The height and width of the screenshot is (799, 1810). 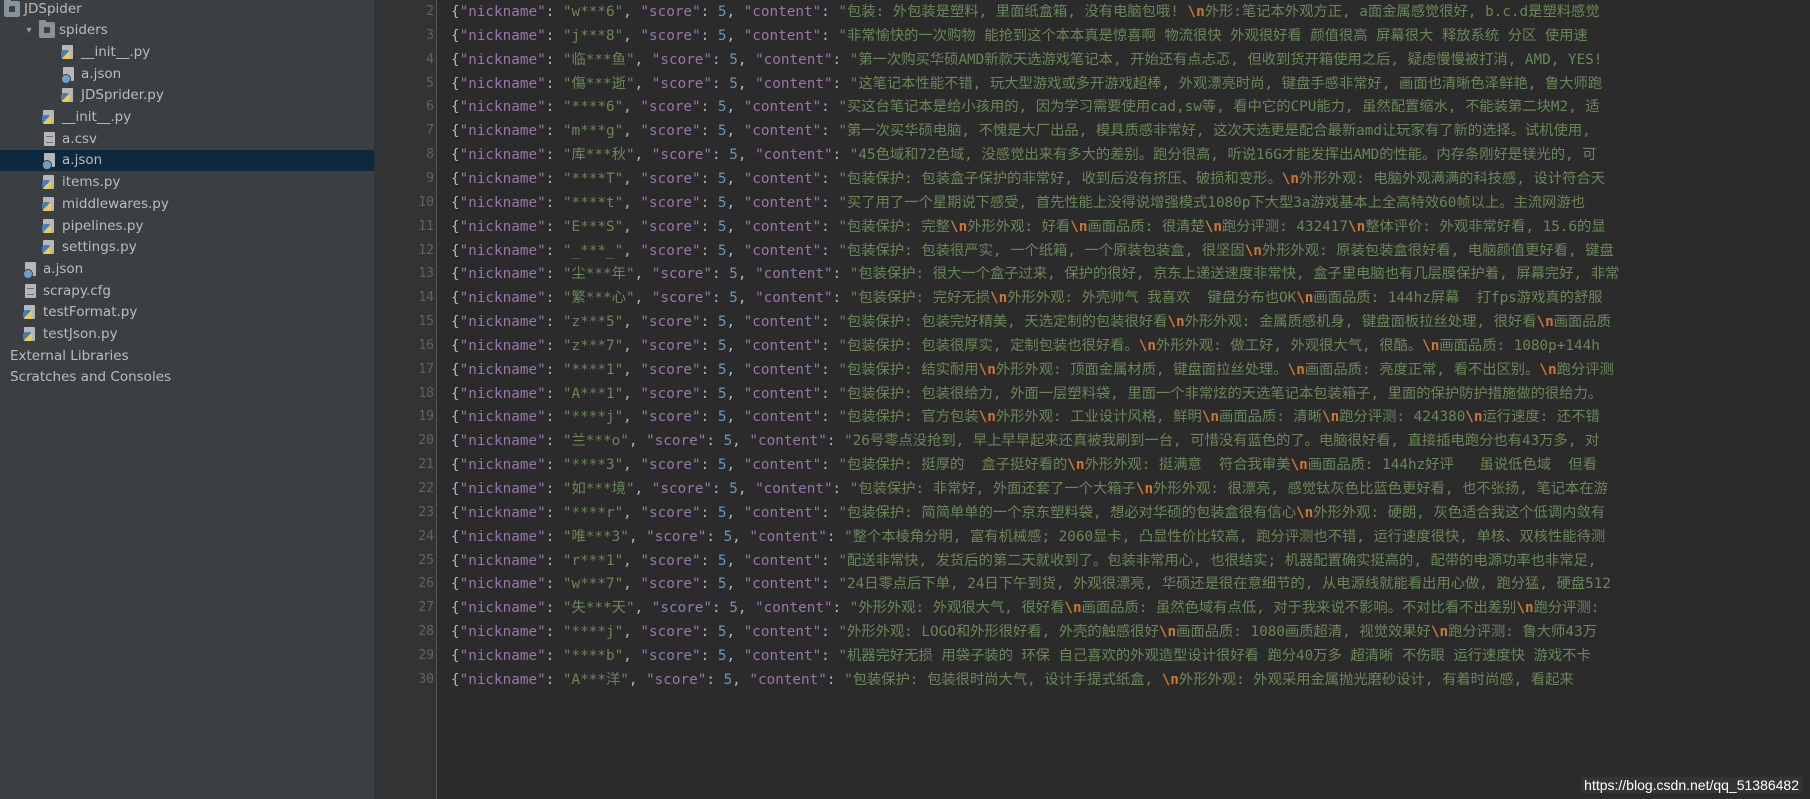 What do you see at coordinates (593, 345) in the screenshot?
I see `nickname-text: z***7` at bounding box center [593, 345].